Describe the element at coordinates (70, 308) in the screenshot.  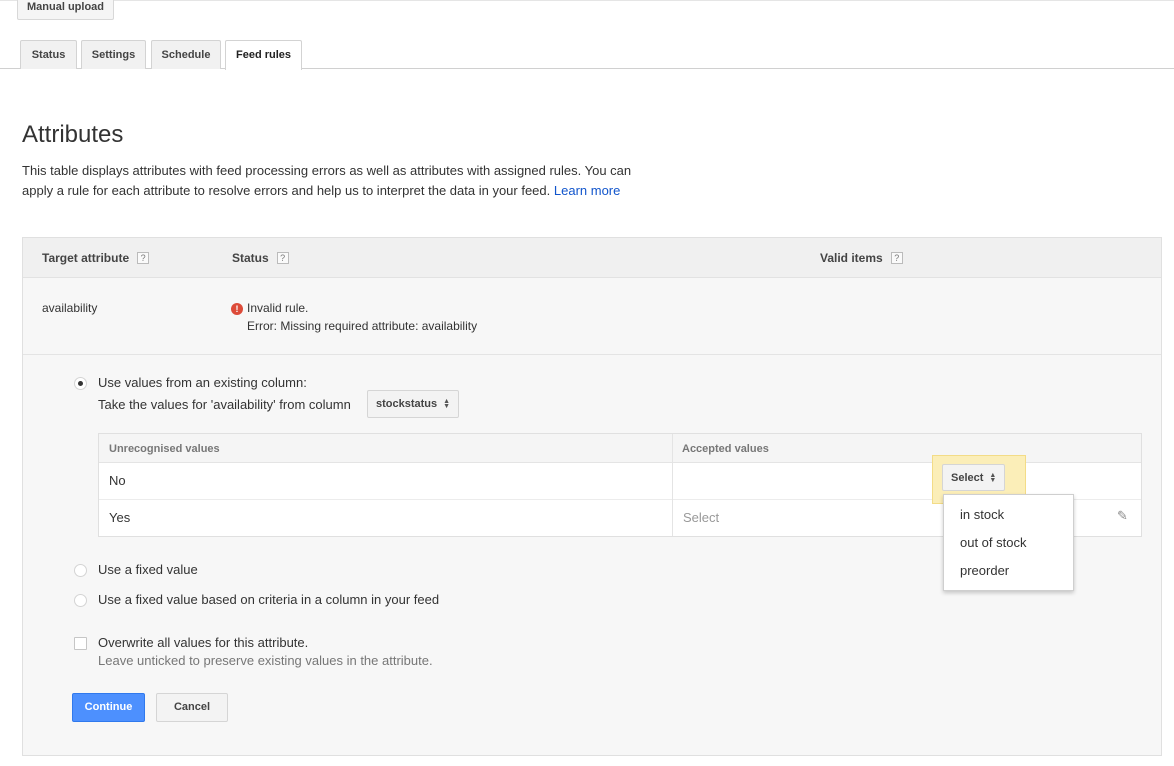
I see `attribute-name: availability` at that location.